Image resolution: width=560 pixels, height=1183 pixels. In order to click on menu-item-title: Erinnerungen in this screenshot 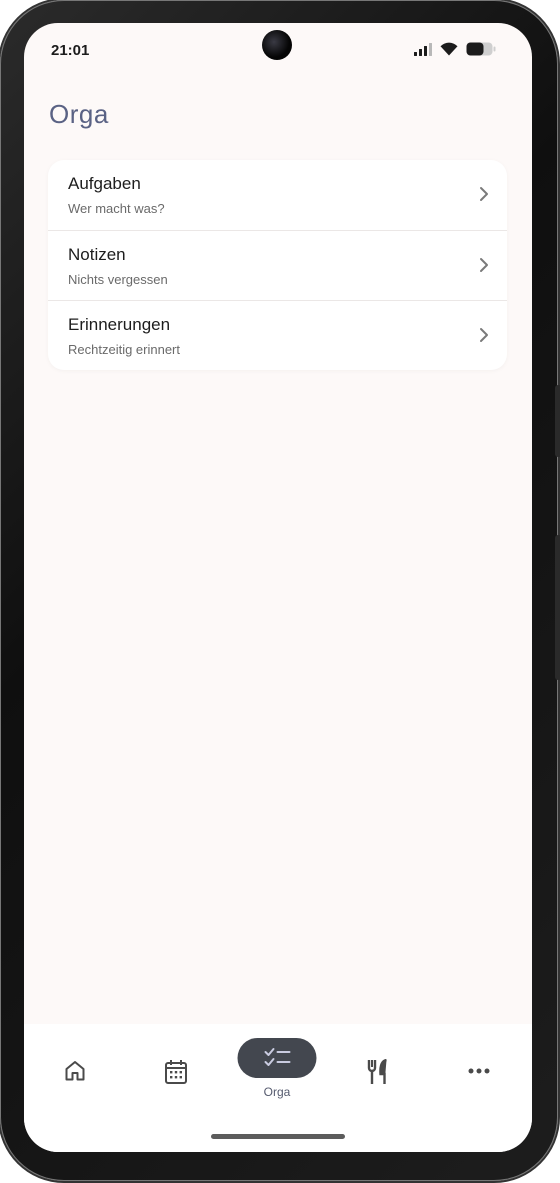, I will do `click(119, 324)`.